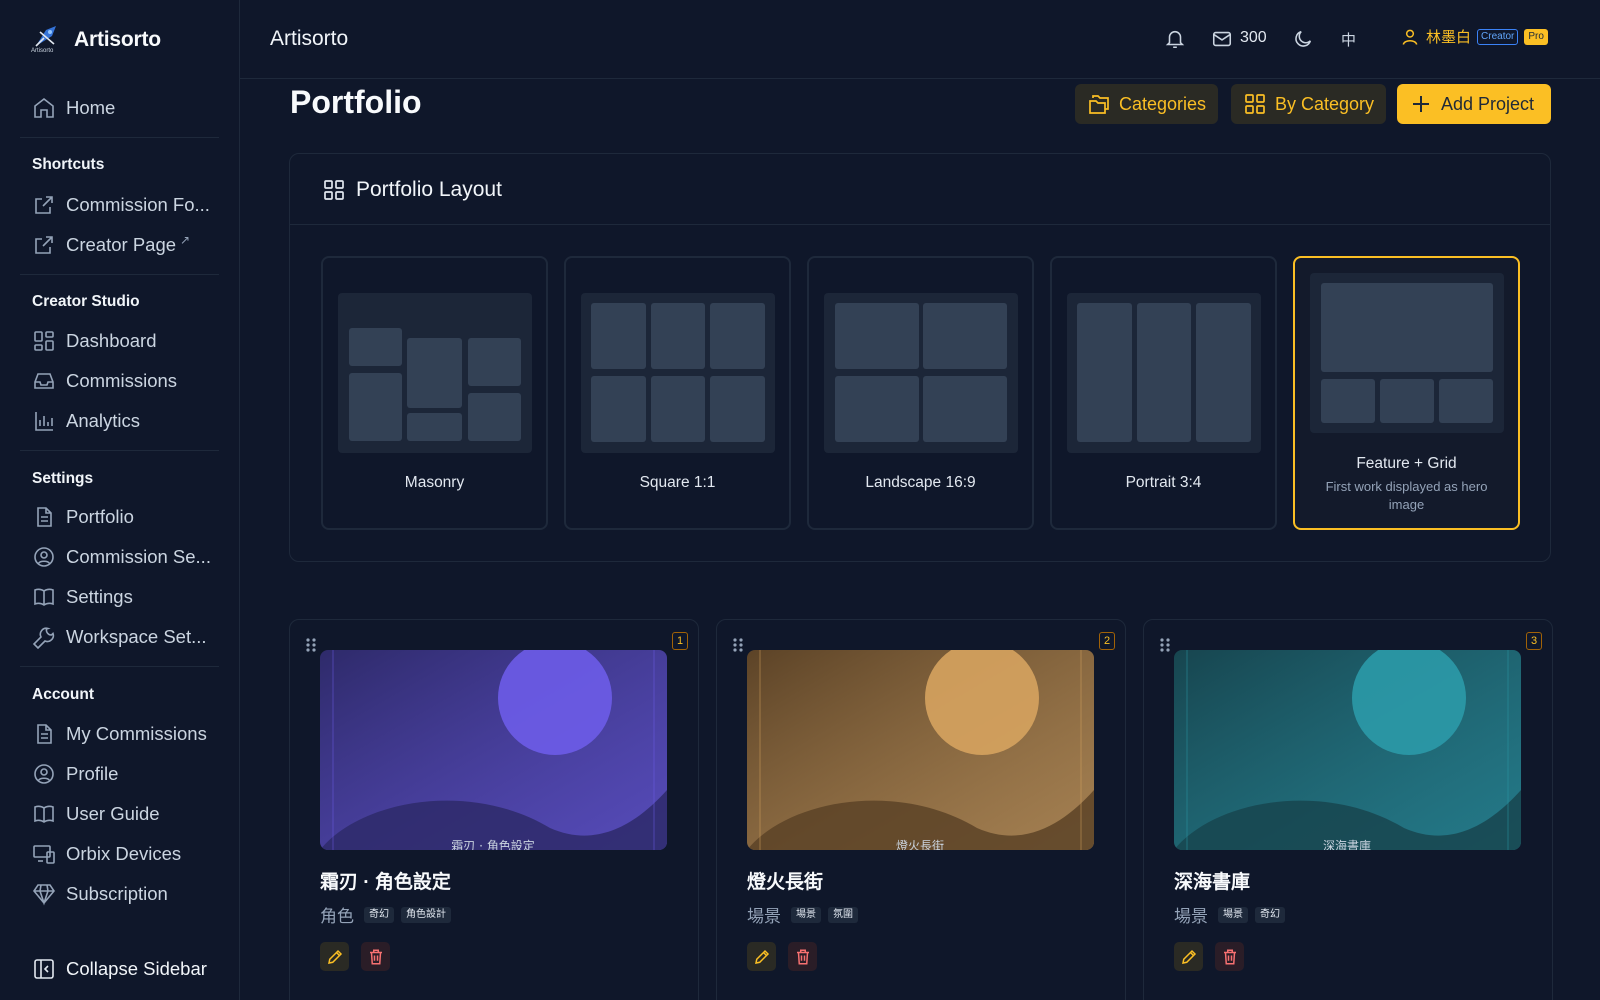 The width and height of the screenshot is (1600, 1000). Describe the element at coordinates (434, 482) in the screenshot. I see `layout-option-label: Masonry` at that location.